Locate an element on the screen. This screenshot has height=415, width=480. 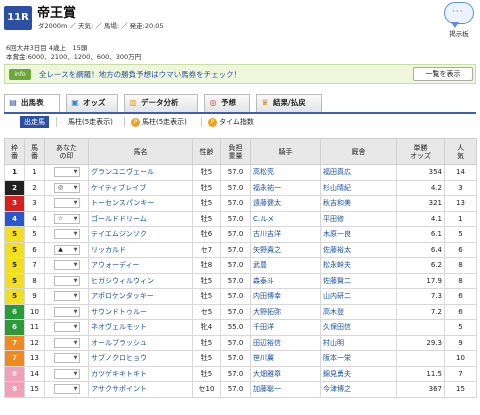
horse-name-link: ゴールドドリーム is located at coordinates (140, 218).